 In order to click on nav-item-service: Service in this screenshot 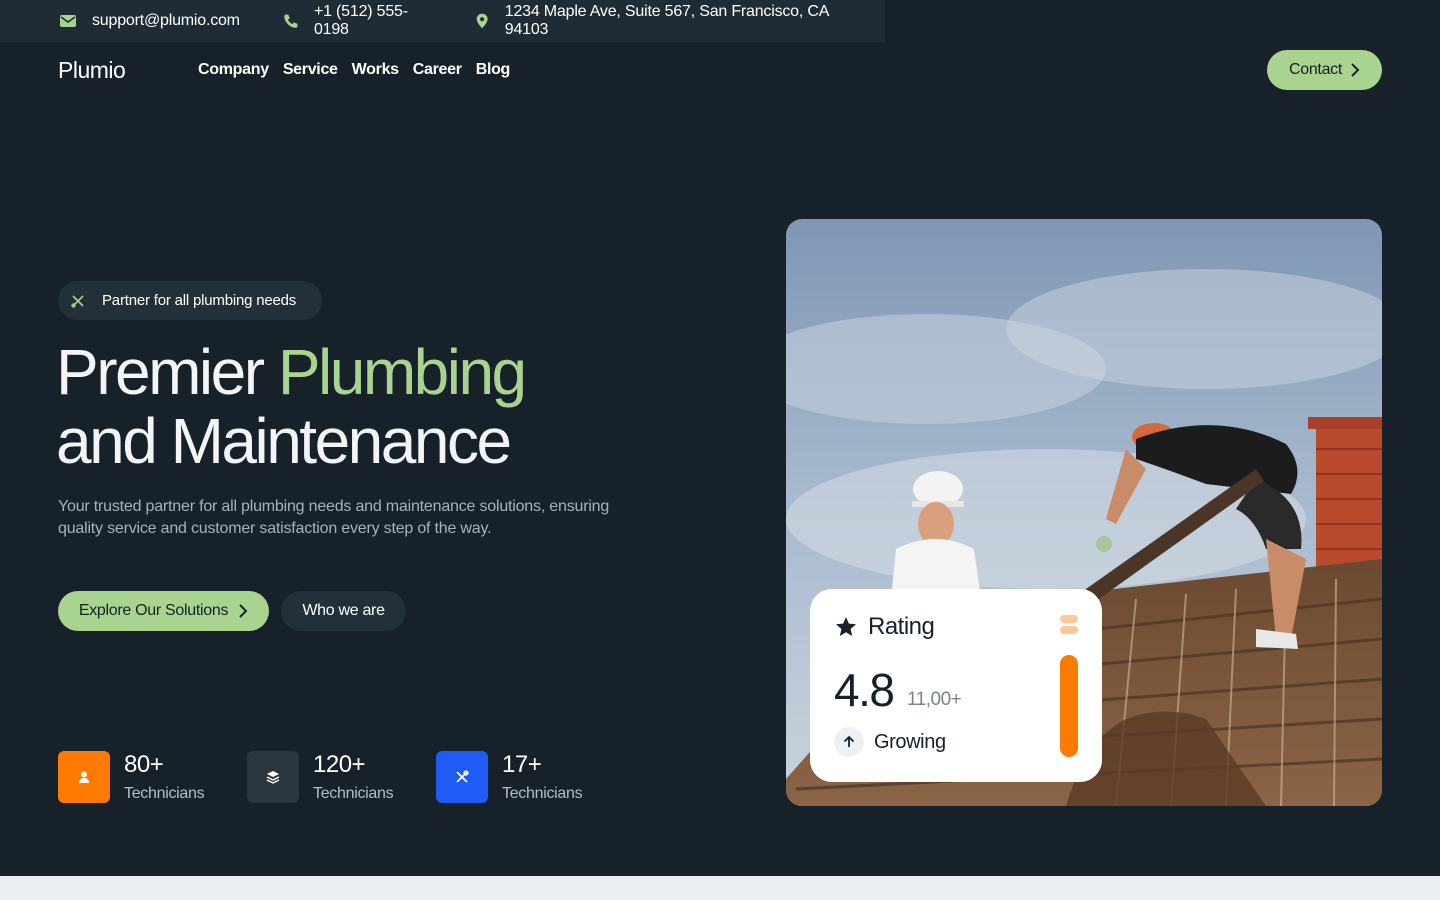, I will do `click(310, 70)`.